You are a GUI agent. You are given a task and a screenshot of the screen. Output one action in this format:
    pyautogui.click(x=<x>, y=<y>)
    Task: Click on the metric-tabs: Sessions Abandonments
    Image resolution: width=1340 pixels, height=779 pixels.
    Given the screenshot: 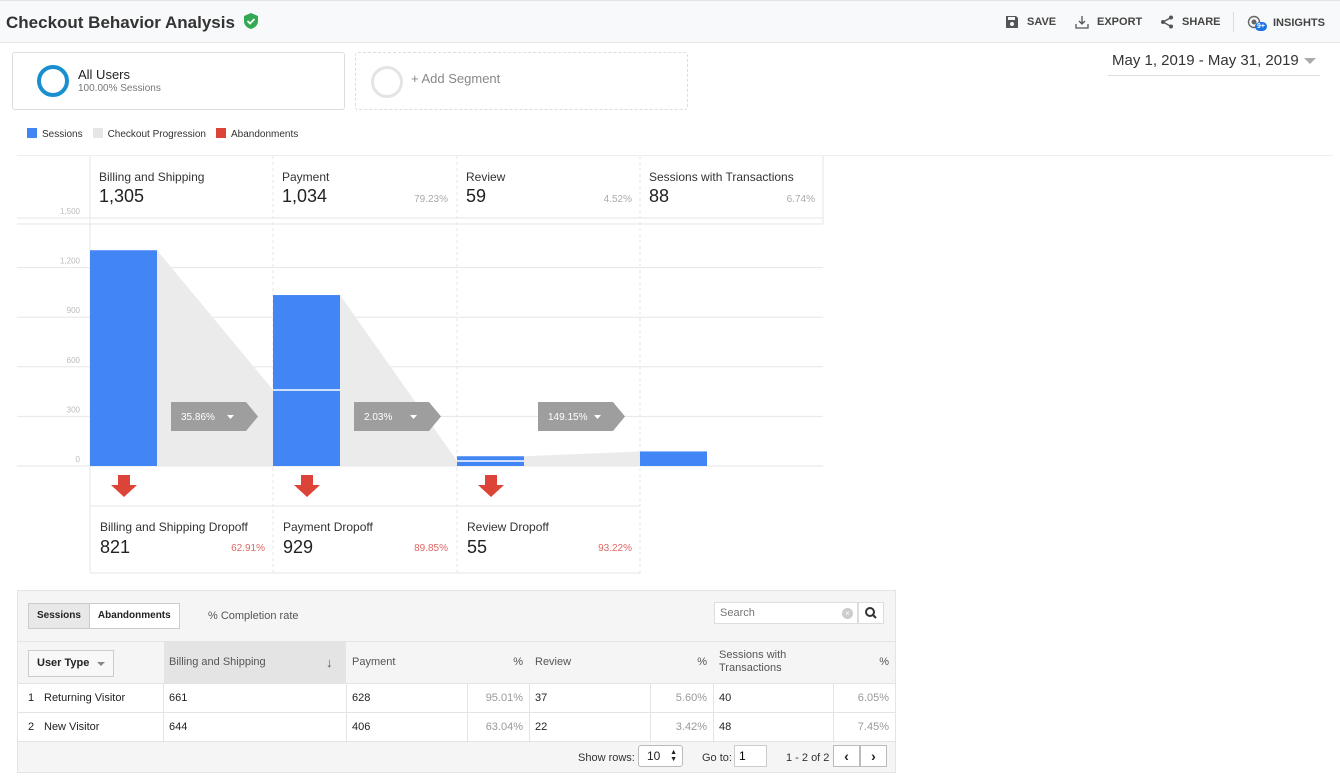 What is the action you would take?
    pyautogui.click(x=104, y=616)
    